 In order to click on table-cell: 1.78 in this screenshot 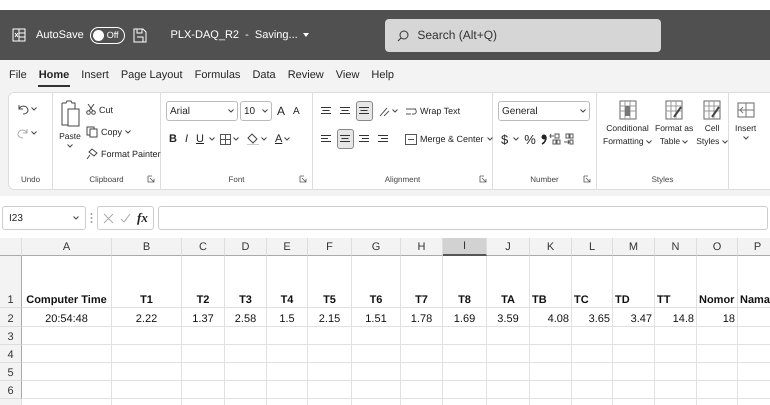, I will do `click(421, 319)`.